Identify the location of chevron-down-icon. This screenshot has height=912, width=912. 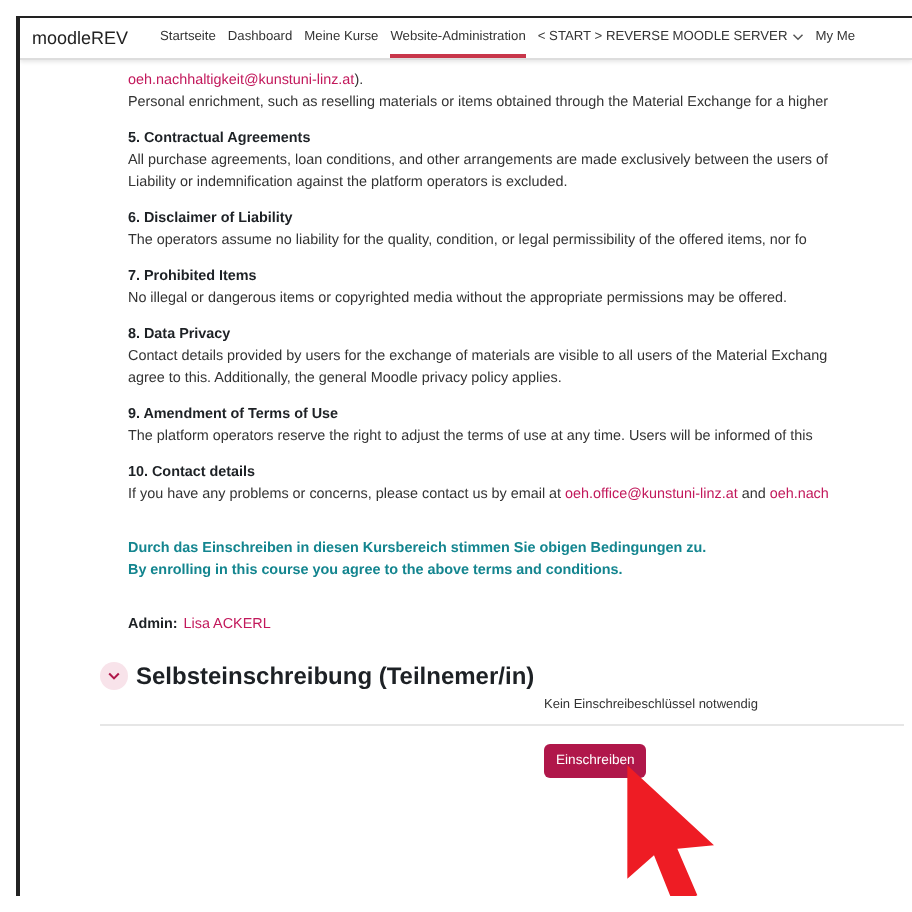
(114, 676).